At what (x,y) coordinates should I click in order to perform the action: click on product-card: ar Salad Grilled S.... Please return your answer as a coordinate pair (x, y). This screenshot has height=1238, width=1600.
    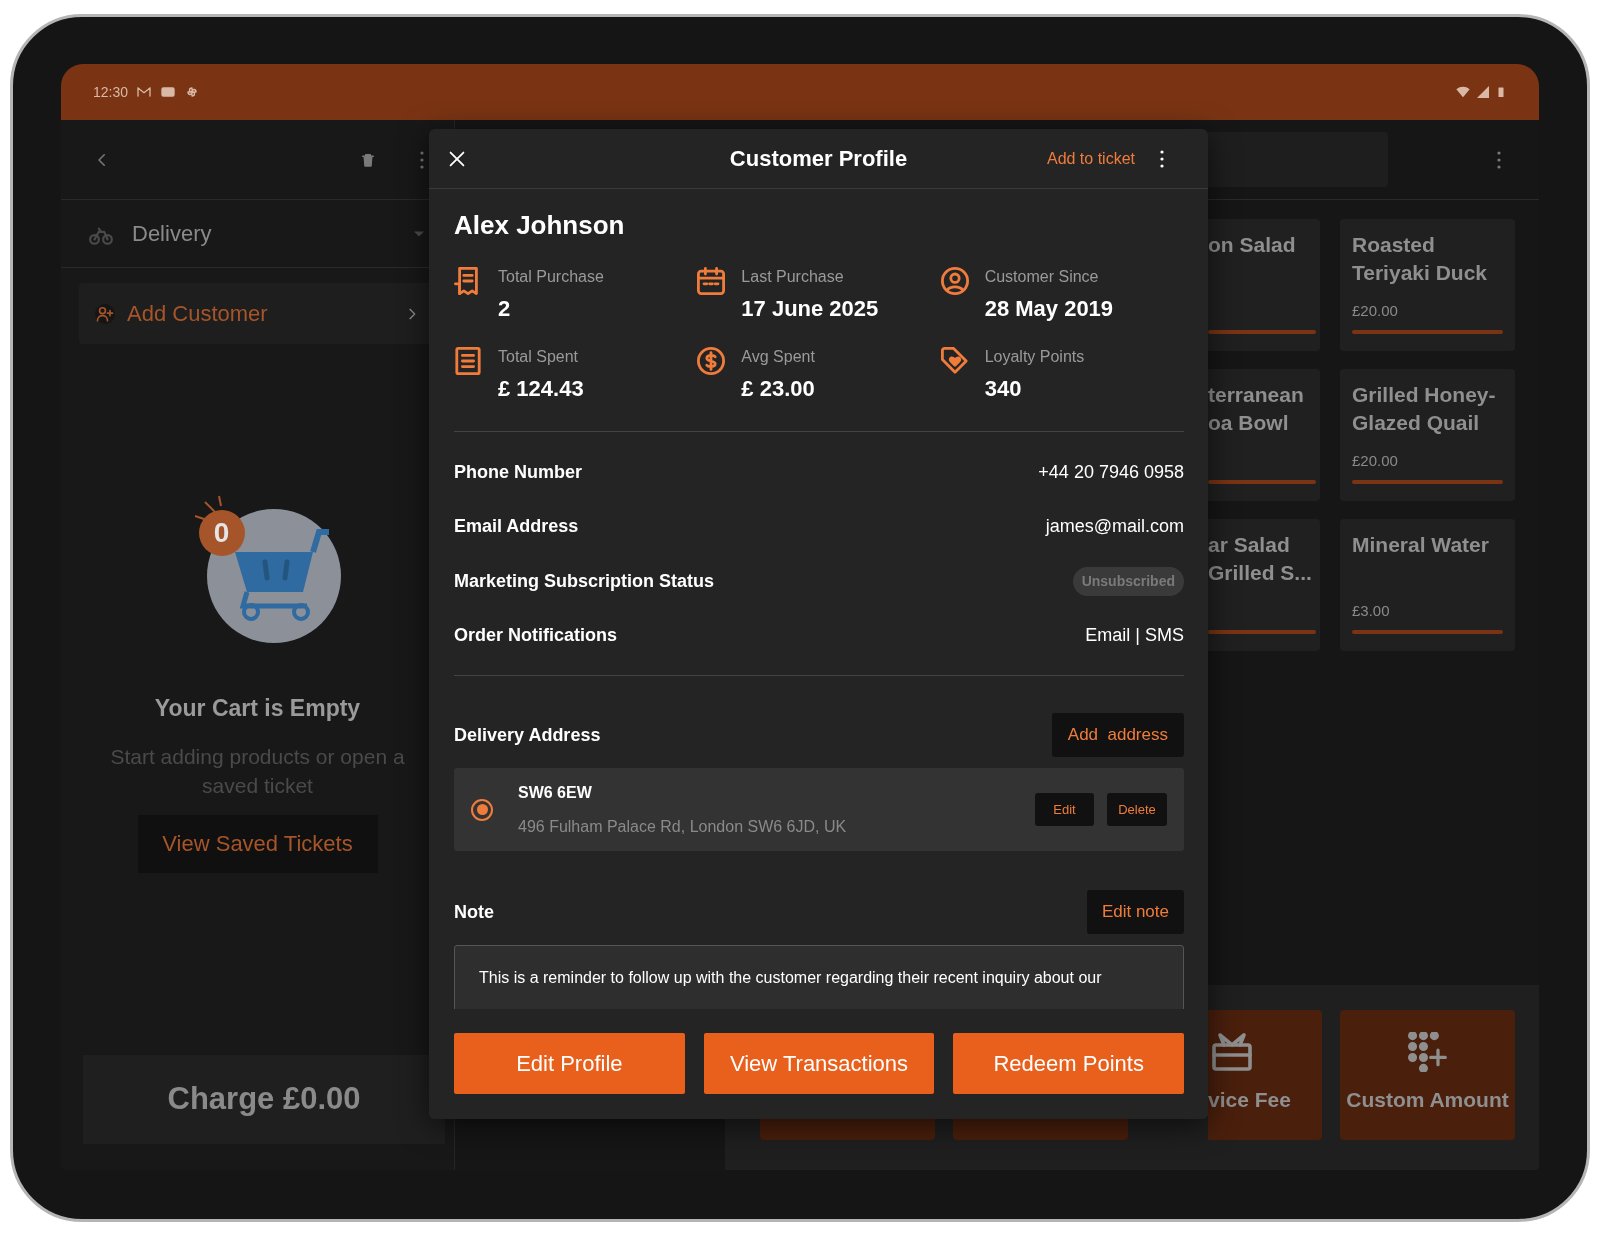
    Looking at the image, I should click on (1264, 585).